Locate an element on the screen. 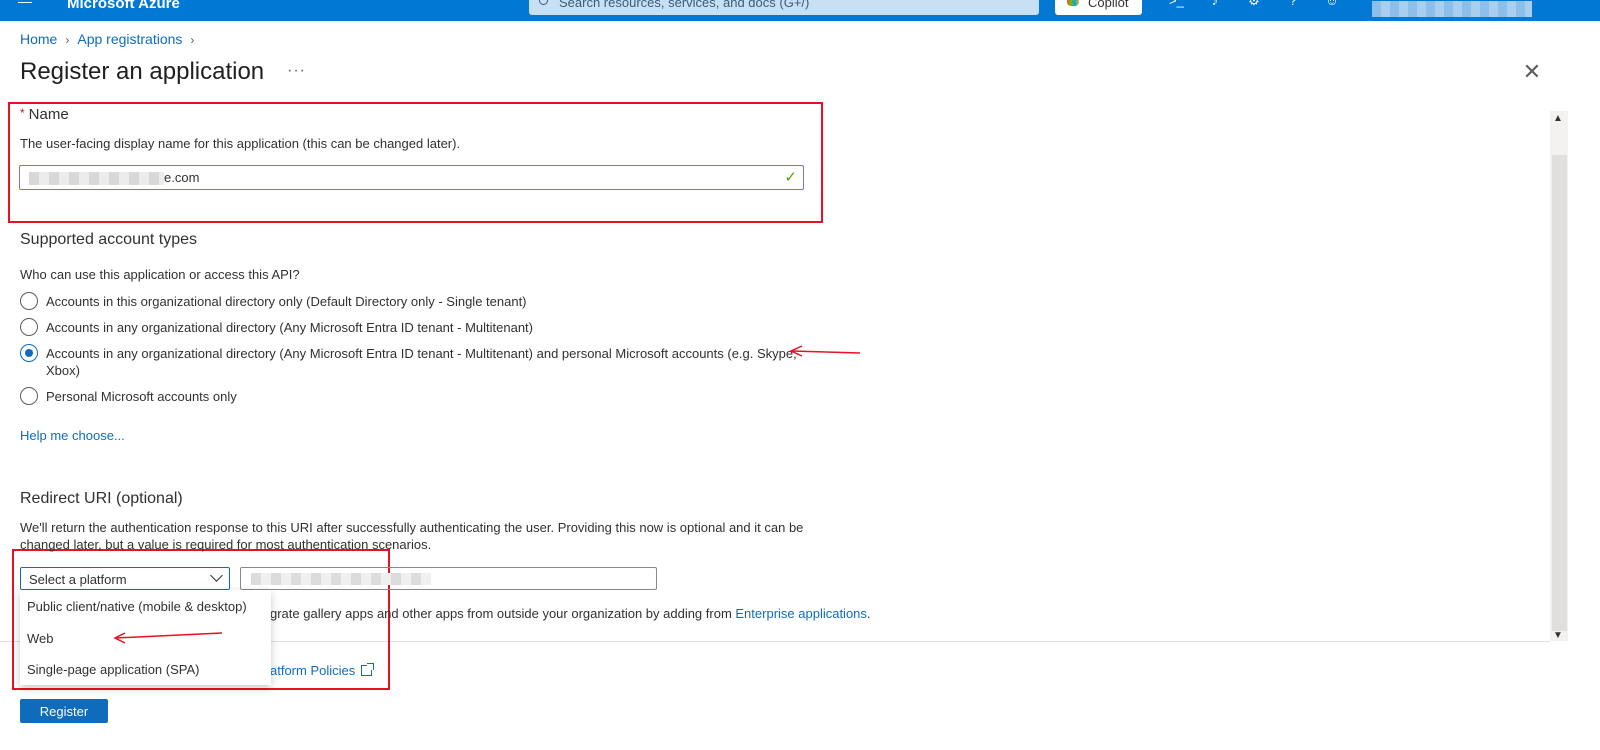  copilot-label: Copilot is located at coordinates (1108, 5).